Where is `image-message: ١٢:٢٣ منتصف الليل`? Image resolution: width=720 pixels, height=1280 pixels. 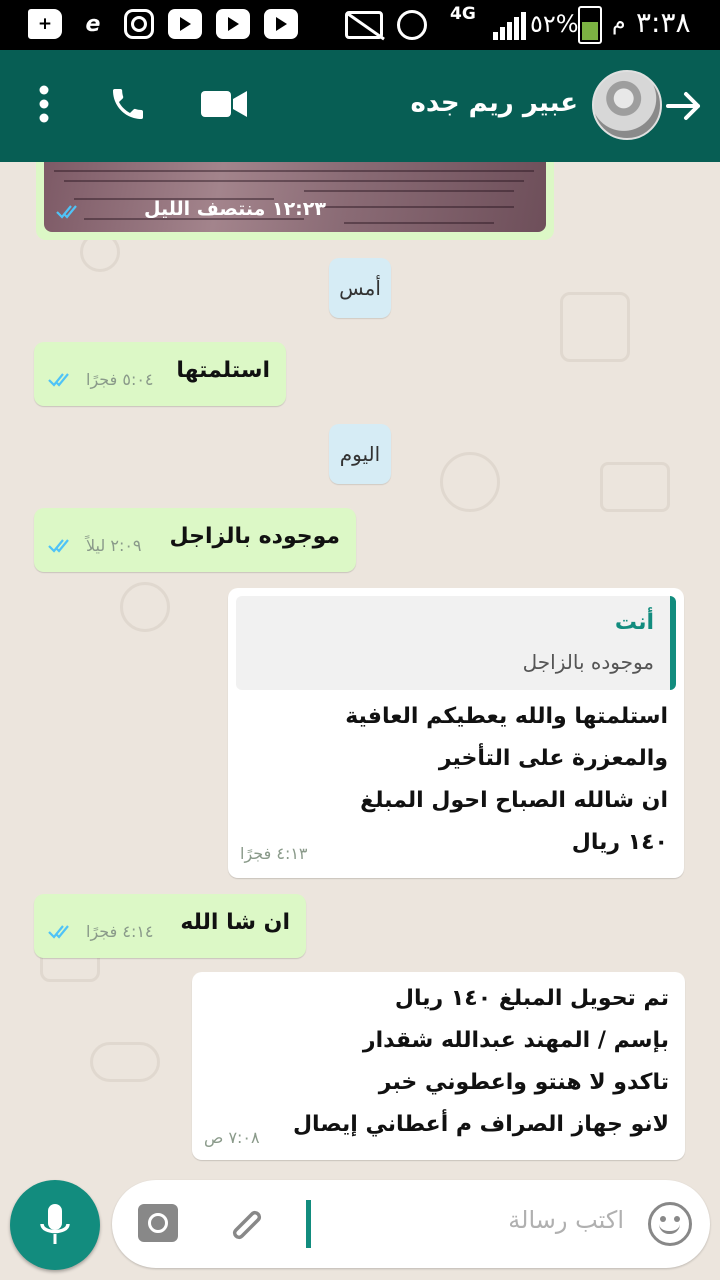 image-message: ١٢:٢٣ منتصف الليل is located at coordinates (295, 201).